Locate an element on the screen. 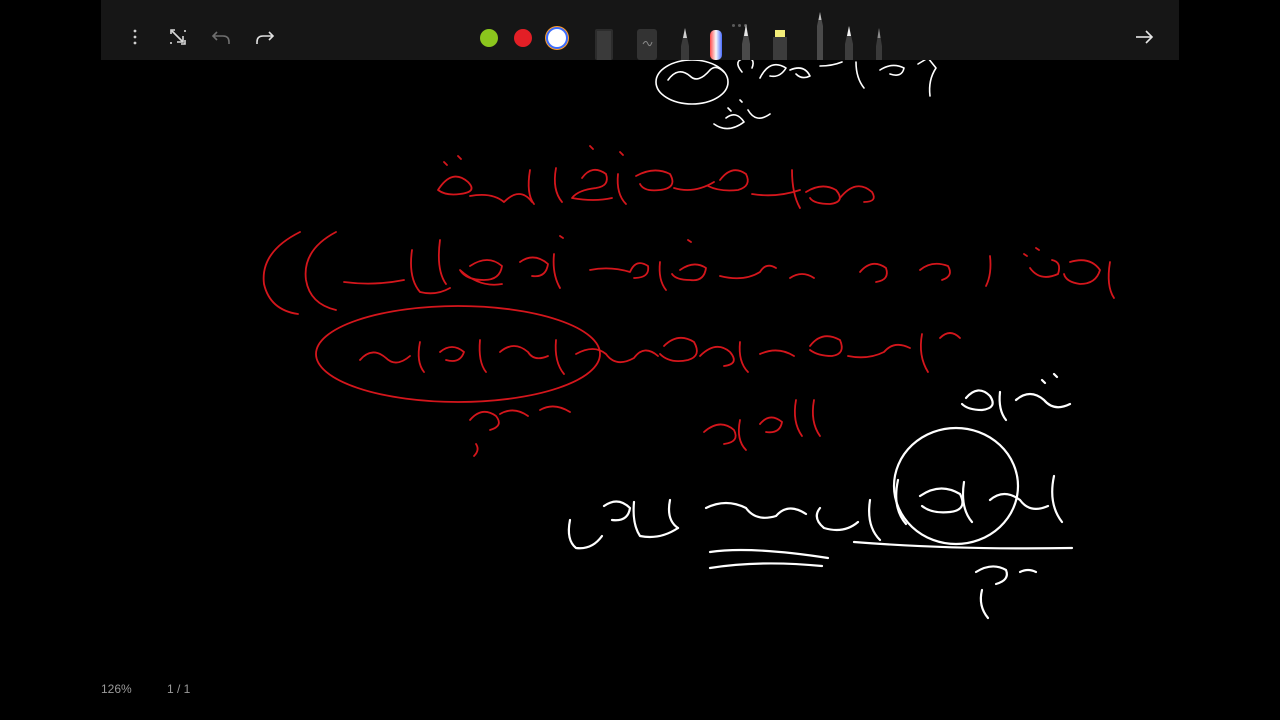 This screenshot has height=720, width=1280. lasso-tool is located at coordinates (647, 36).